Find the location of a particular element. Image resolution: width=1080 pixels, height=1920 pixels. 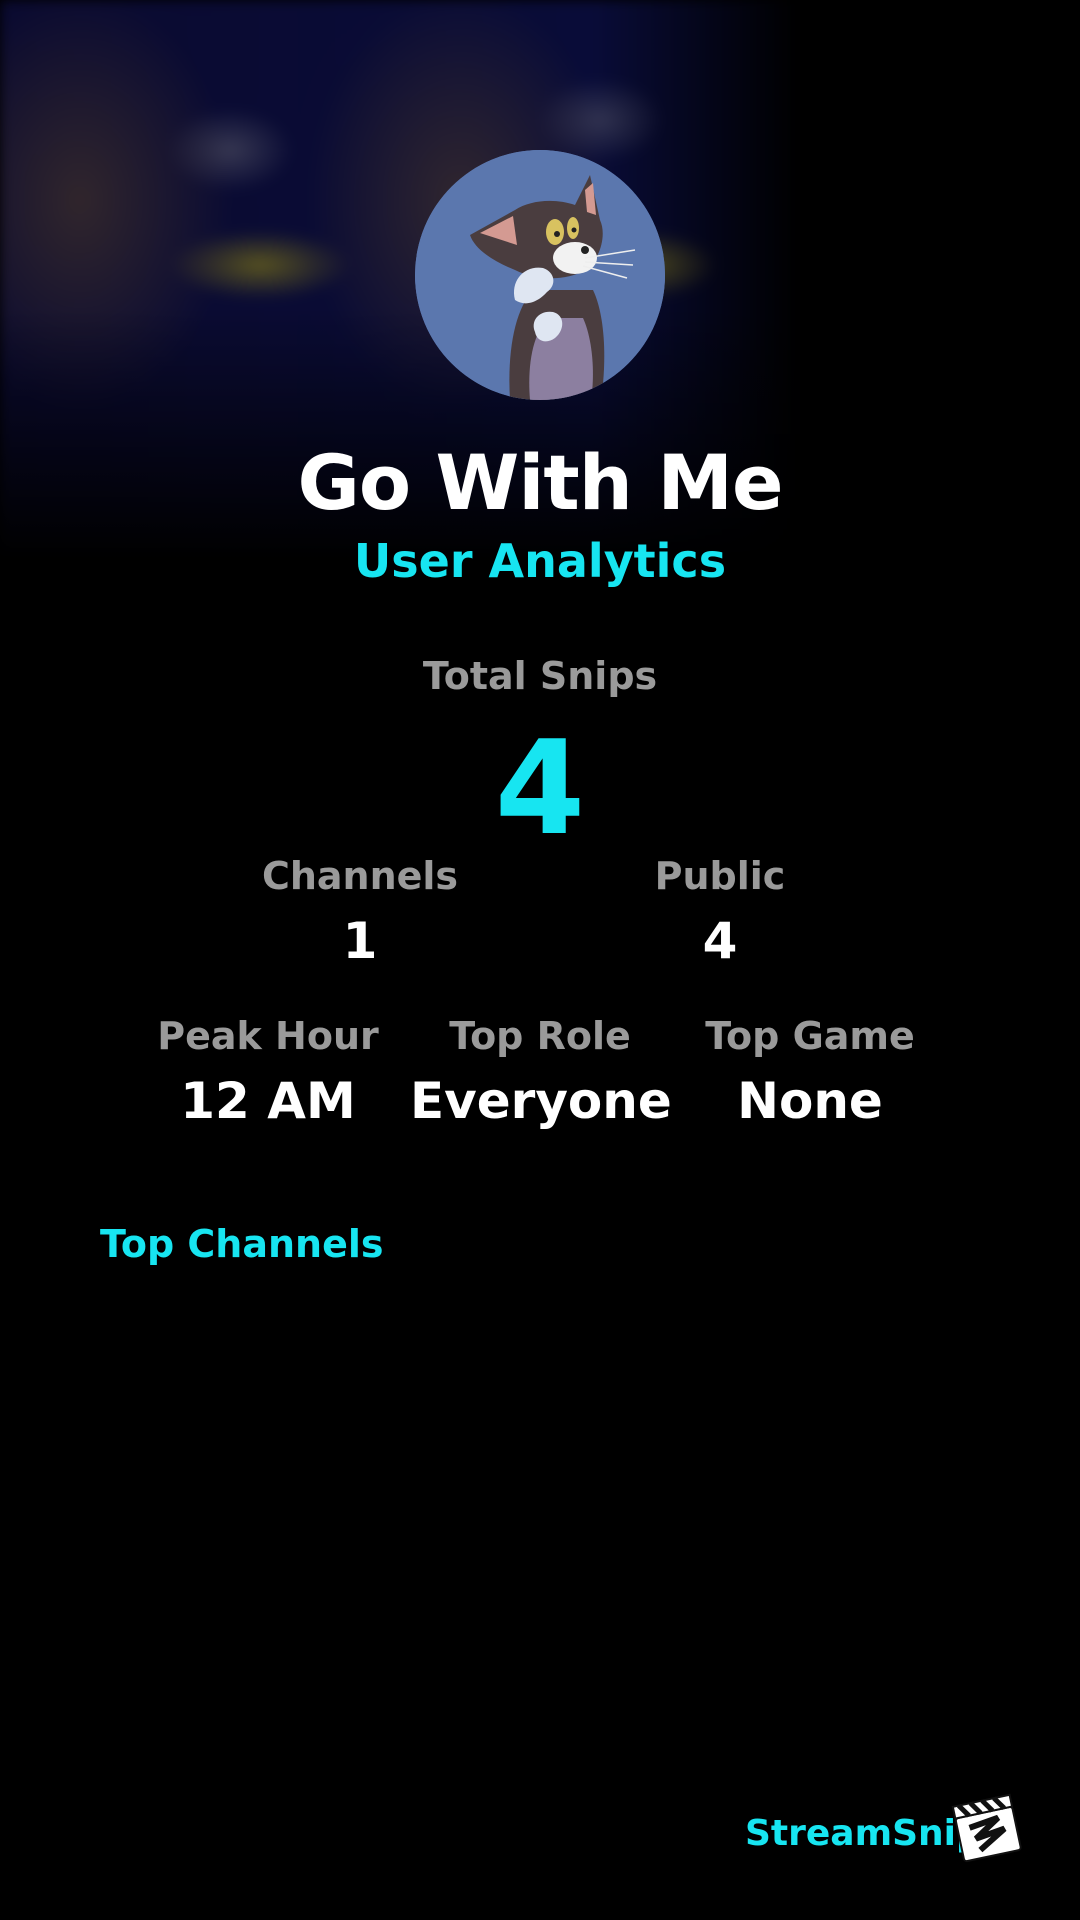

top-game-label: Top Game is located at coordinates (810, 1036).